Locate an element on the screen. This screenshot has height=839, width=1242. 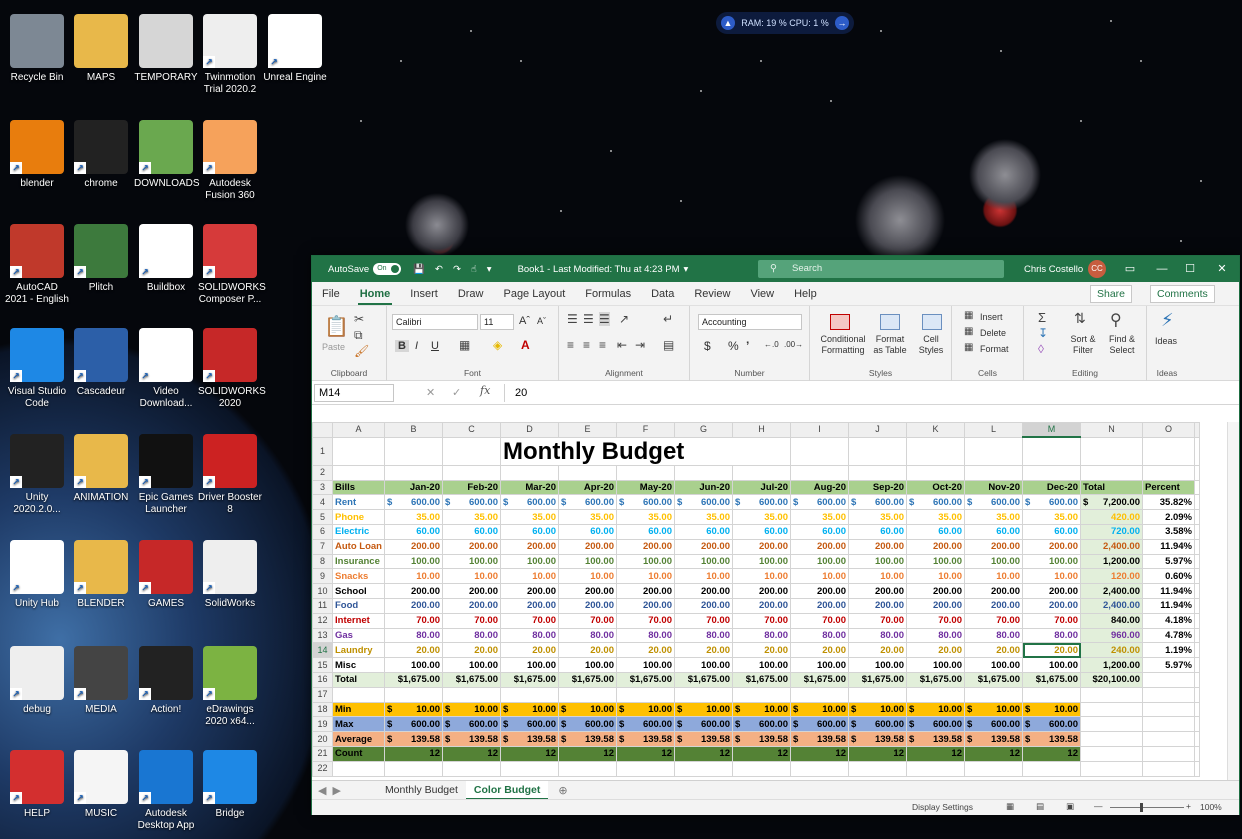
row-header: 5 is located at coordinates (322, 517).